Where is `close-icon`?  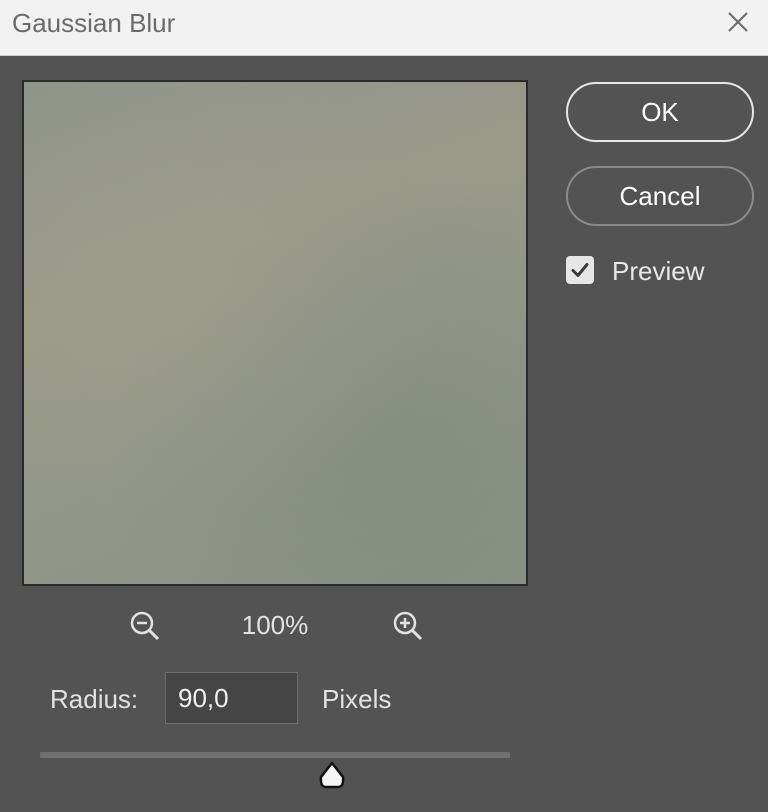 close-icon is located at coordinates (738, 22).